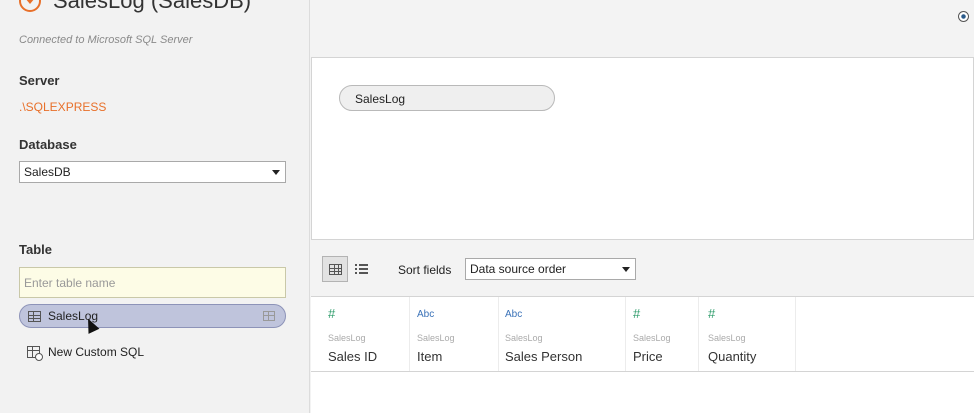 The height and width of the screenshot is (413, 974). I want to click on column-header: Abc SalesLog Item, so click(456, 334).